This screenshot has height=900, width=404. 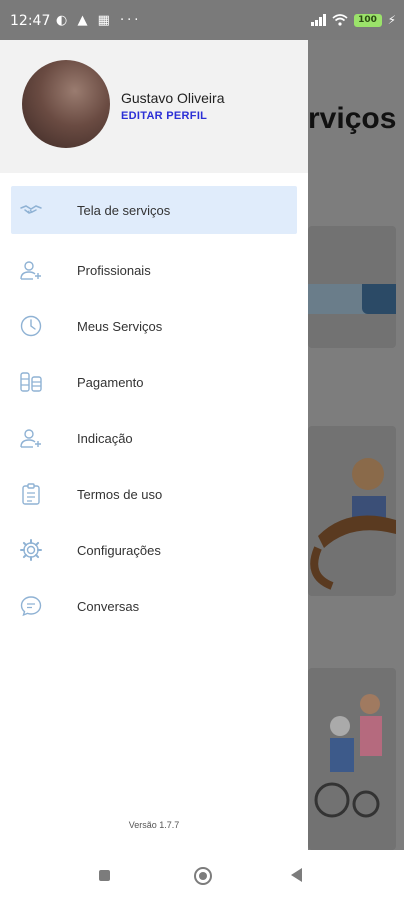 What do you see at coordinates (154, 825) in the screenshot?
I see `app-version: Versão 1.7.7` at bounding box center [154, 825].